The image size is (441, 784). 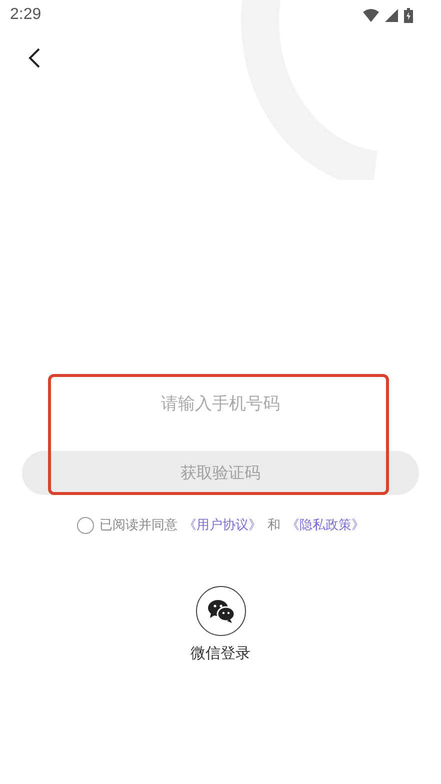 I want to click on agree-radio, so click(x=85, y=525).